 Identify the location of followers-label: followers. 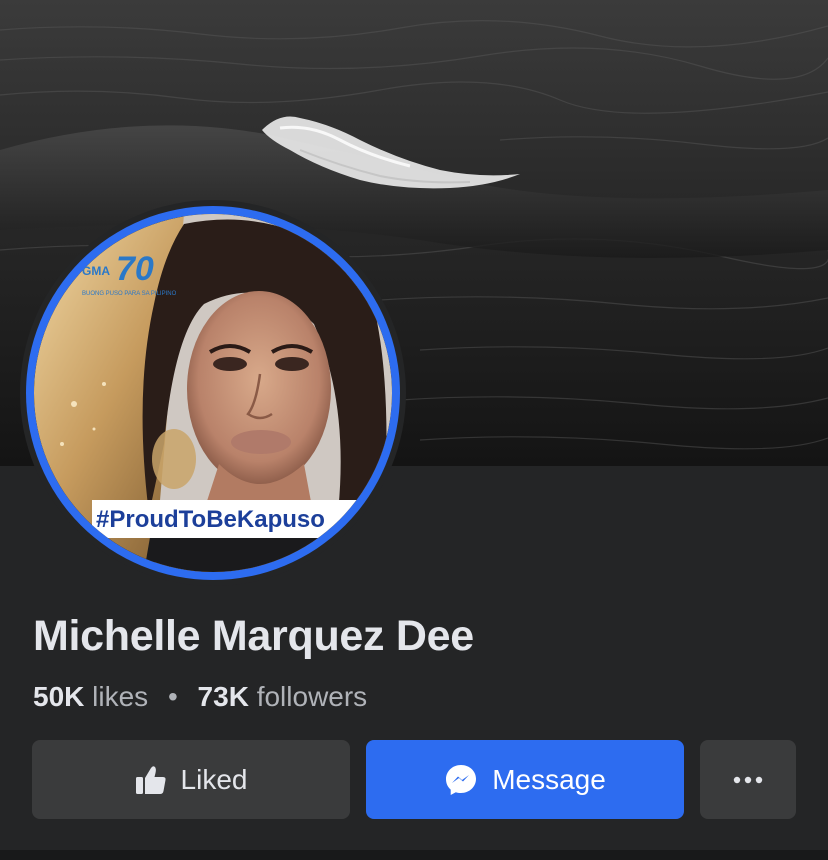
(312, 696).